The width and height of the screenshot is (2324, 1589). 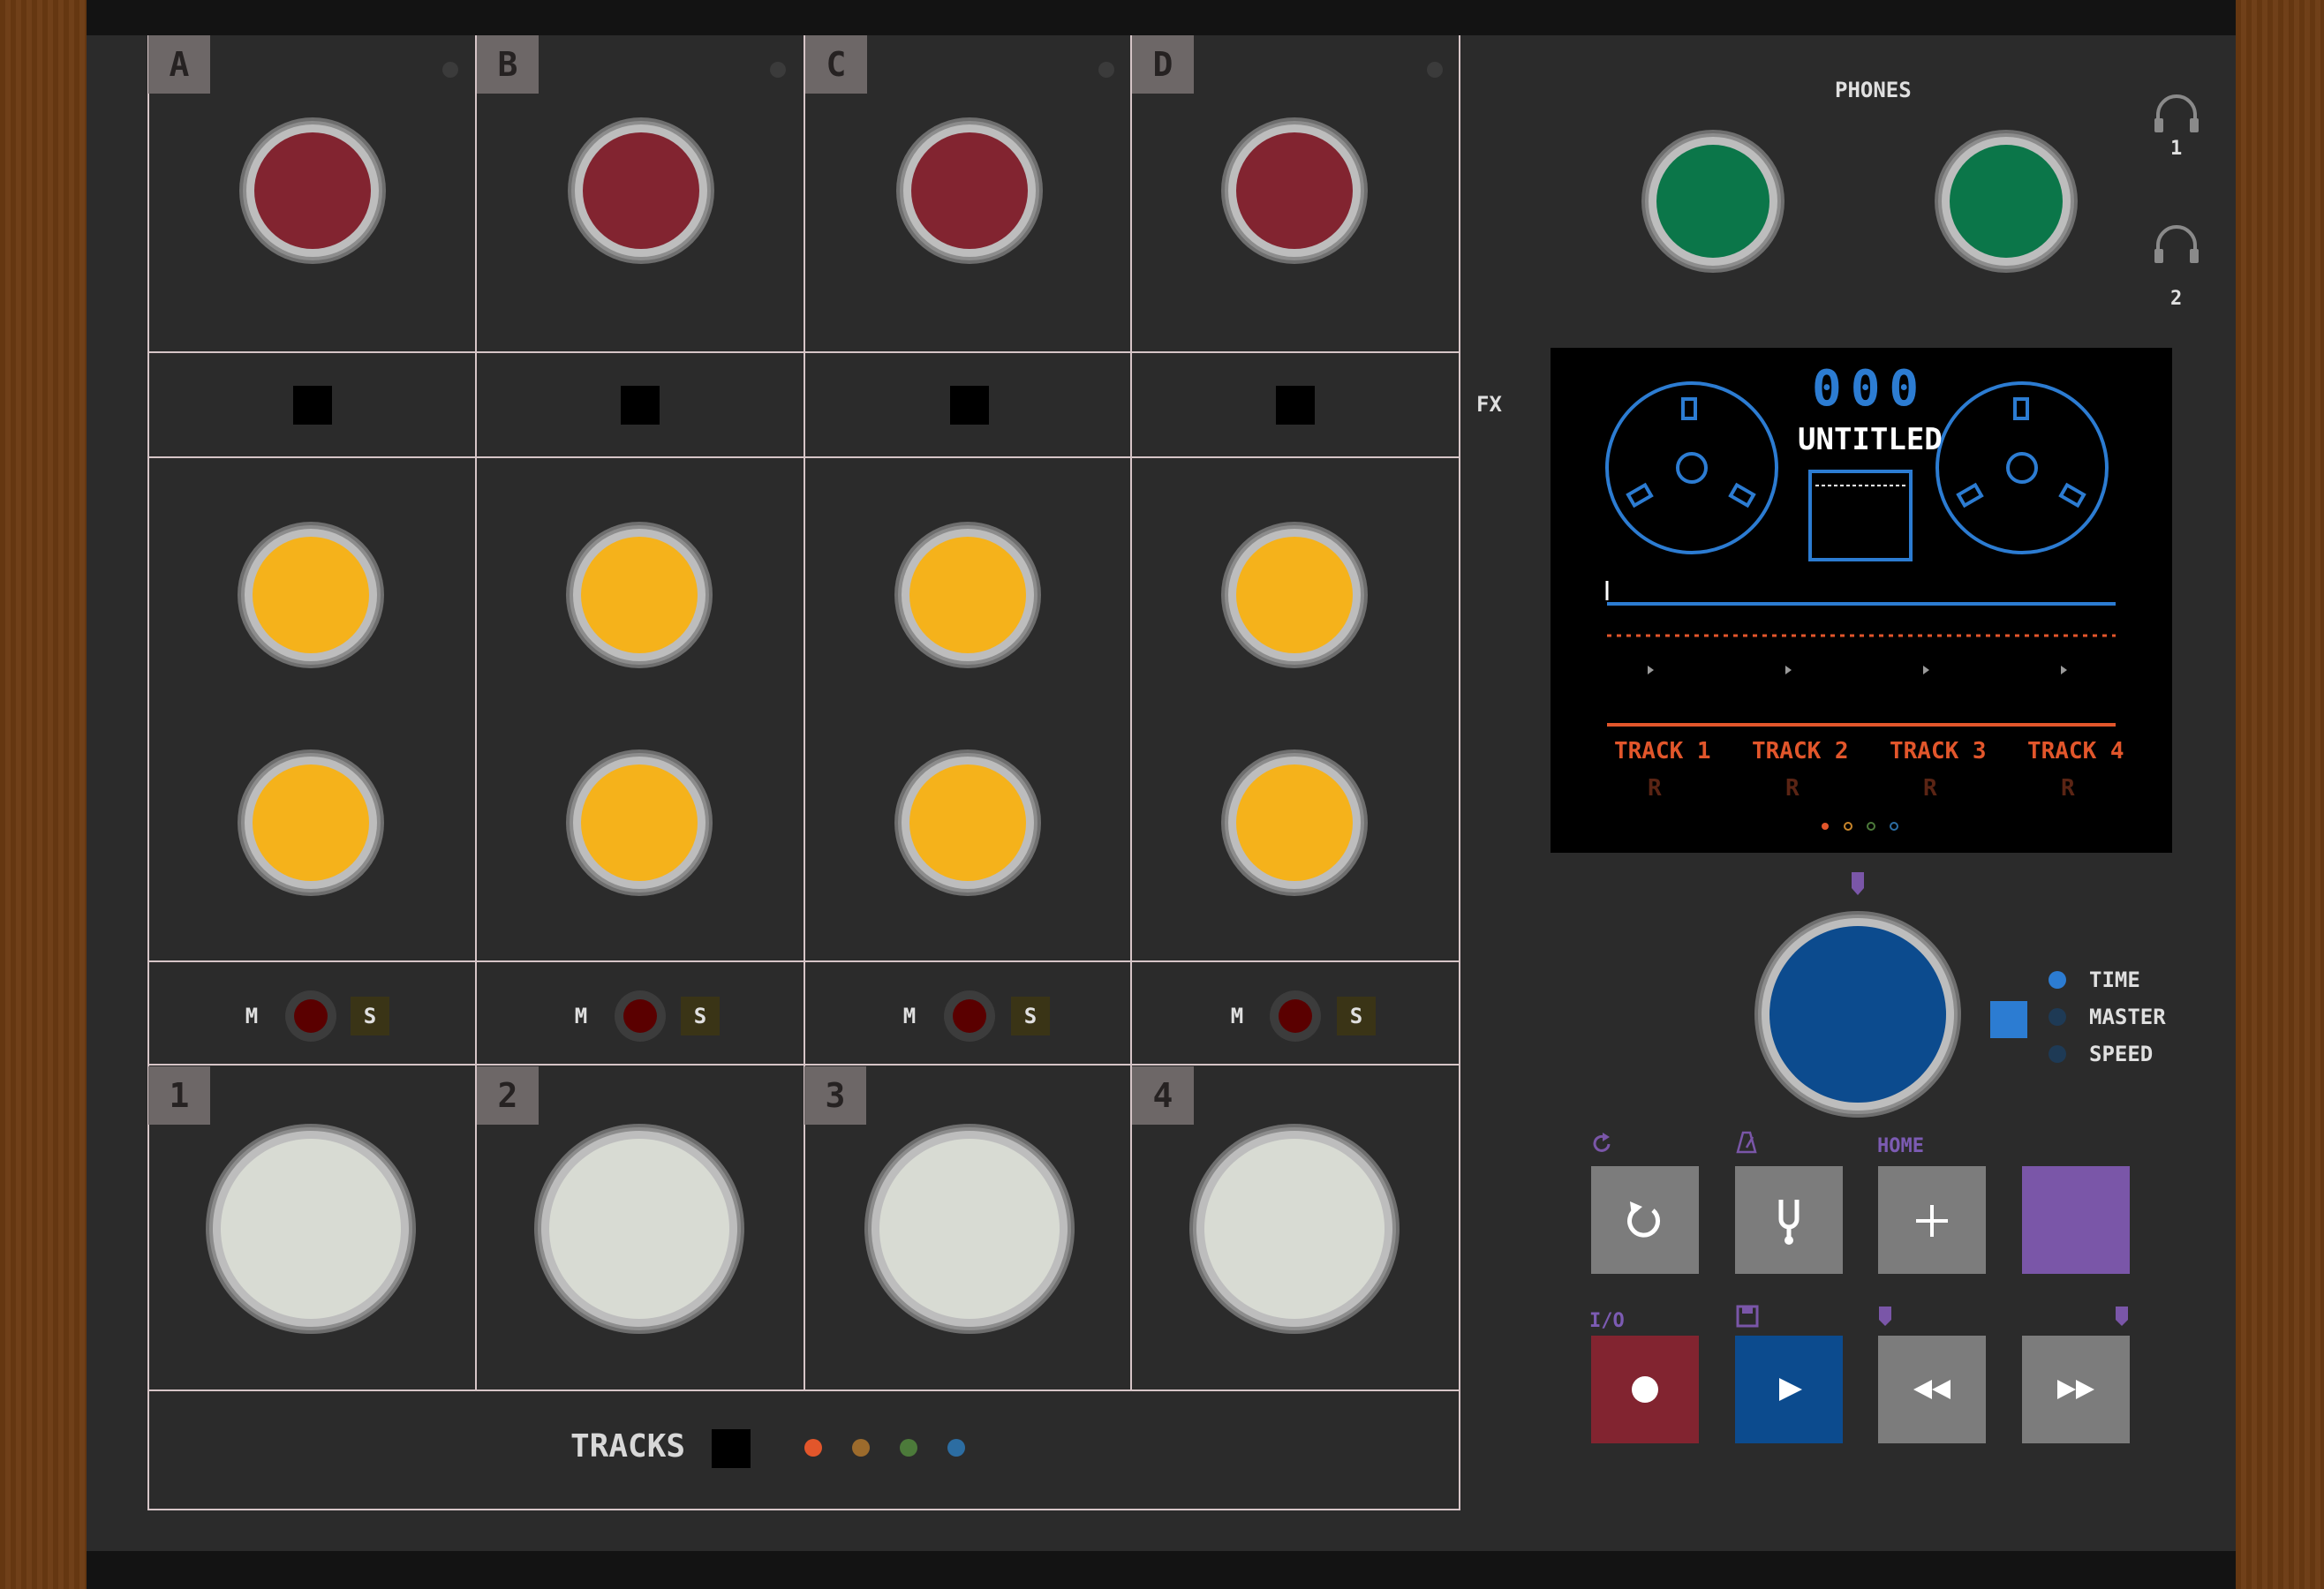 I want to click on phones-2-knob, so click(x=2006, y=201).